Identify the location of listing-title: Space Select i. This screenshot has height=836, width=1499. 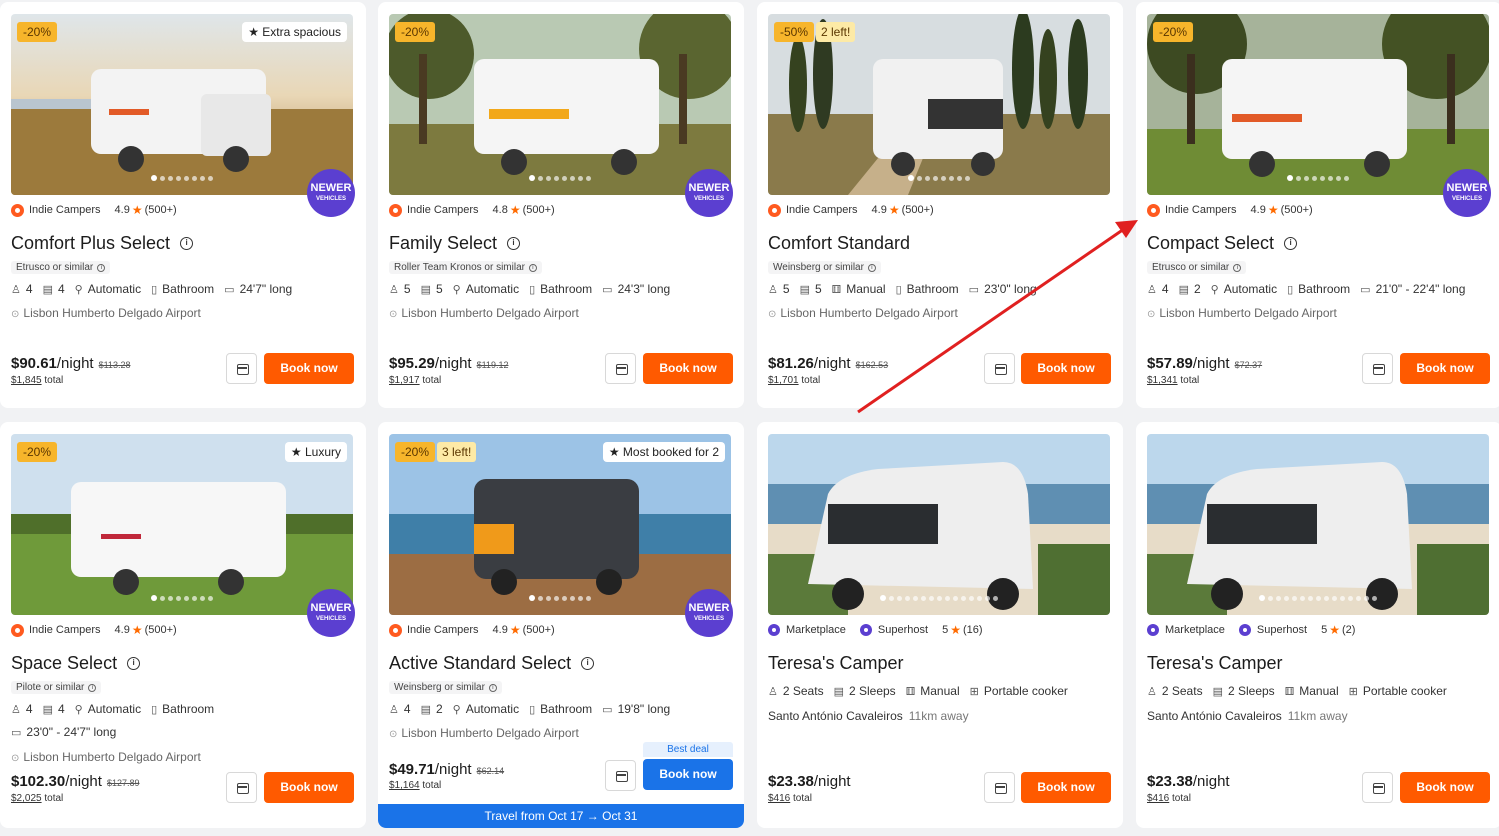
(76, 663).